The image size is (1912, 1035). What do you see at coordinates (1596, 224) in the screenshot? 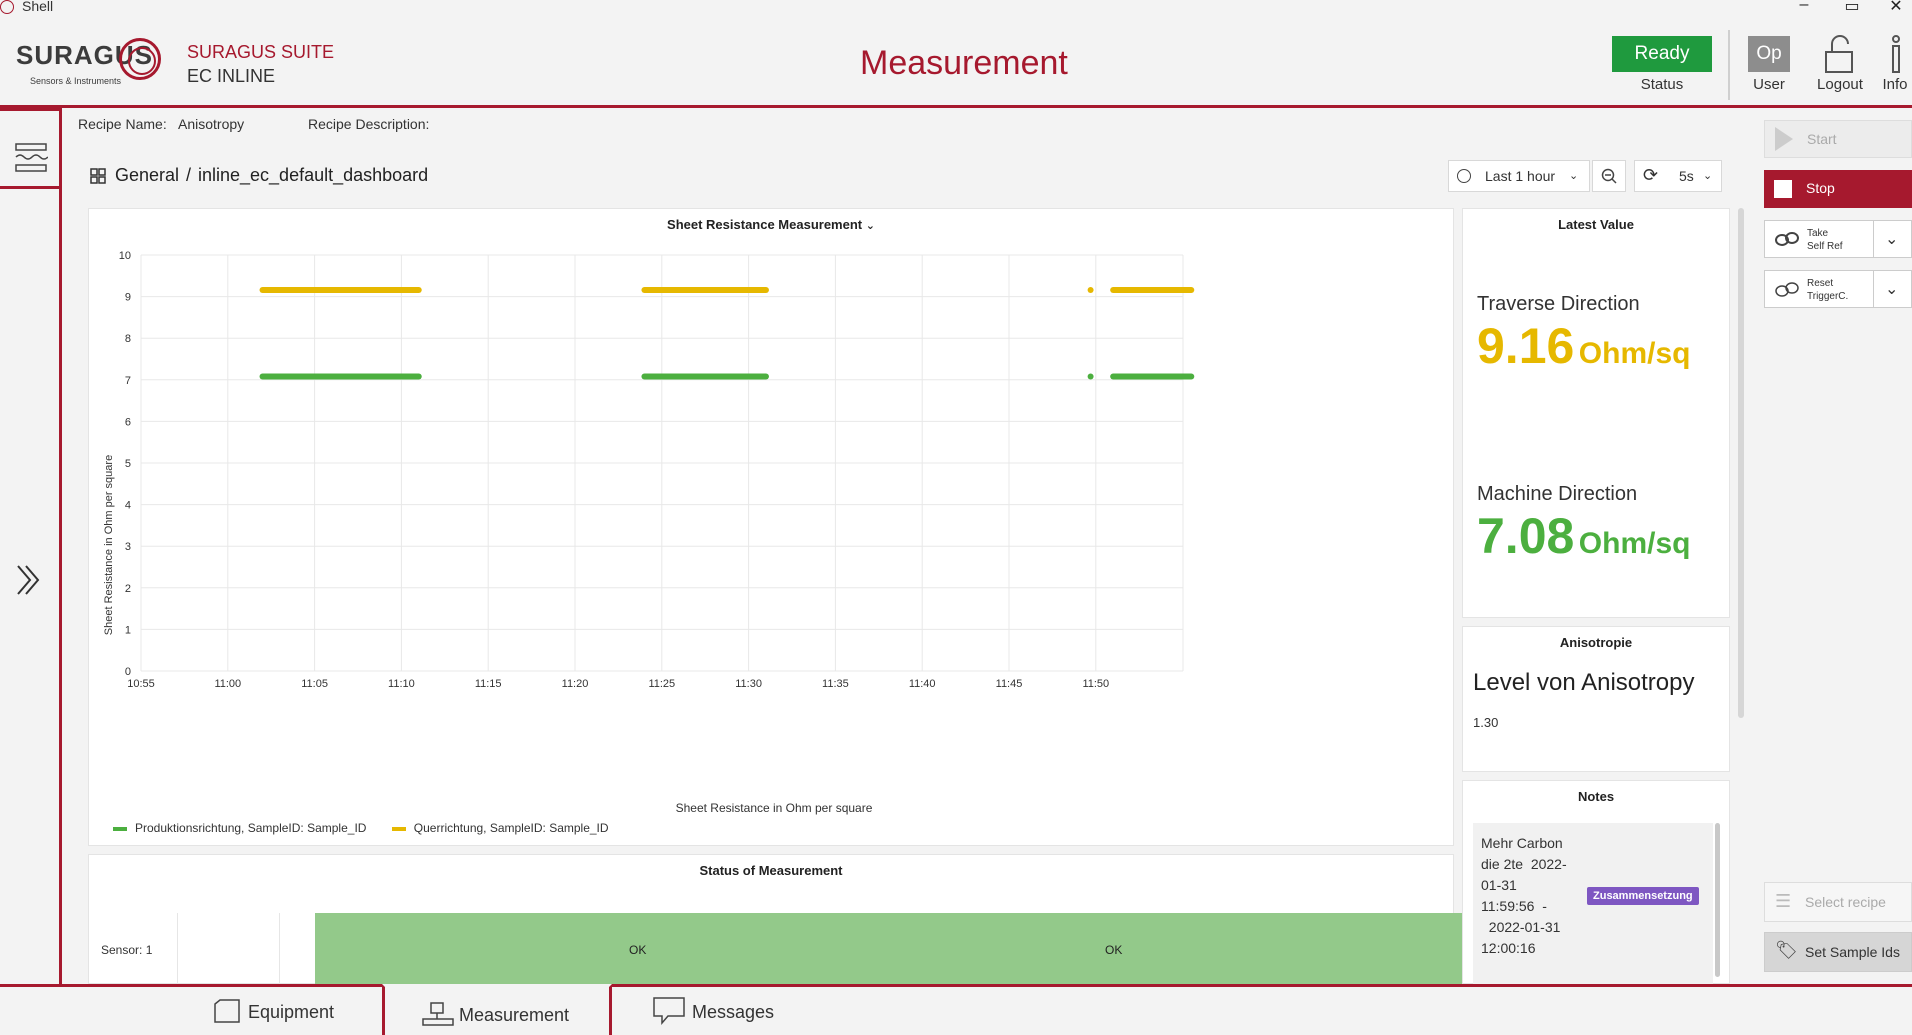
I see `latest-value-title: Latest Value` at bounding box center [1596, 224].